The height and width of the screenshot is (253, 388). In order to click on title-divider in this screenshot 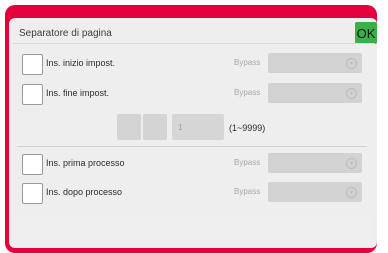, I will do `click(194, 43)`.